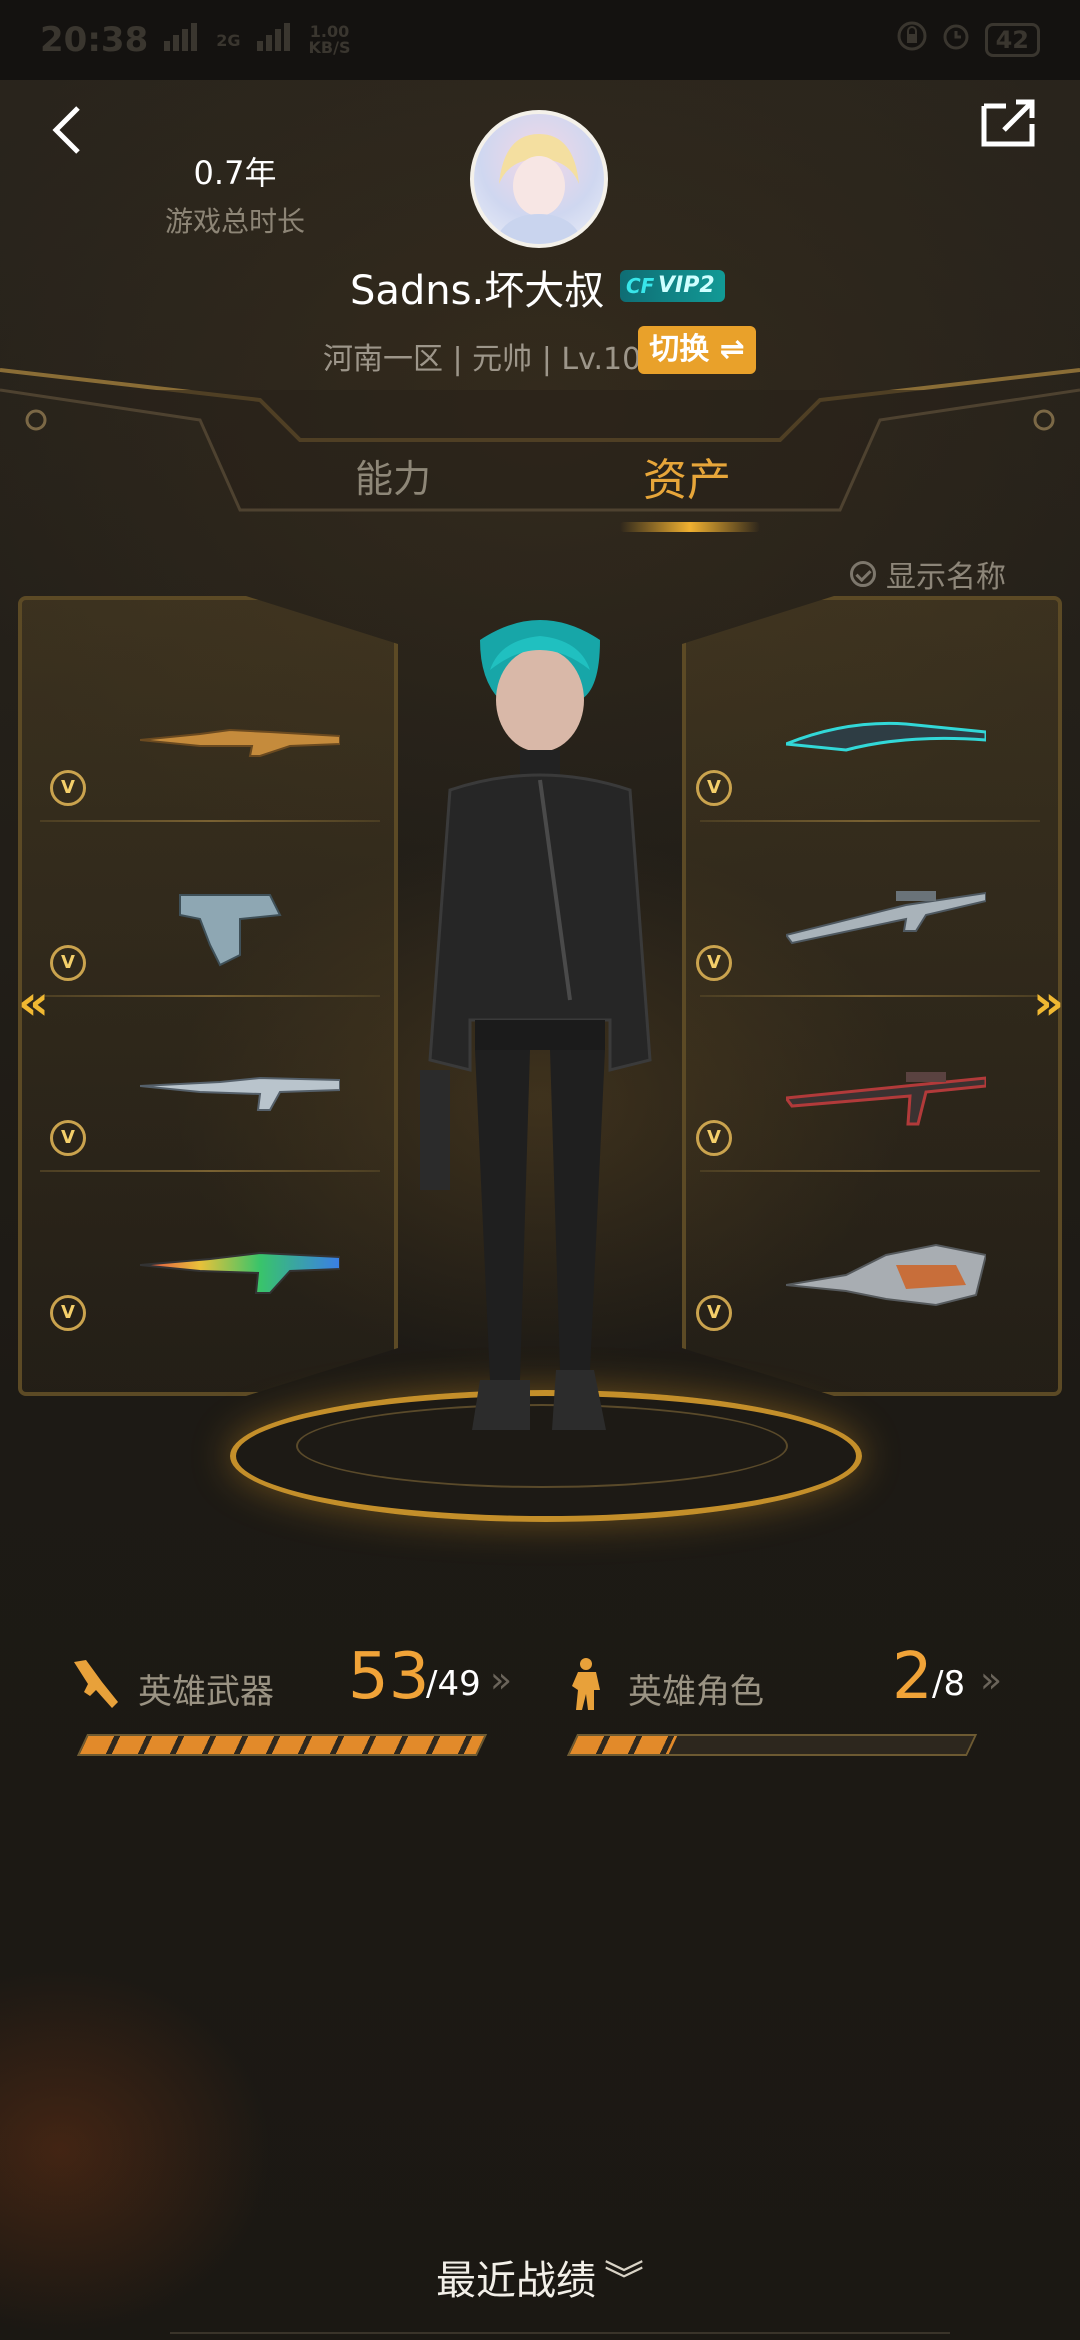  I want to click on weapon-slot-left-1: V, so click(205, 745).